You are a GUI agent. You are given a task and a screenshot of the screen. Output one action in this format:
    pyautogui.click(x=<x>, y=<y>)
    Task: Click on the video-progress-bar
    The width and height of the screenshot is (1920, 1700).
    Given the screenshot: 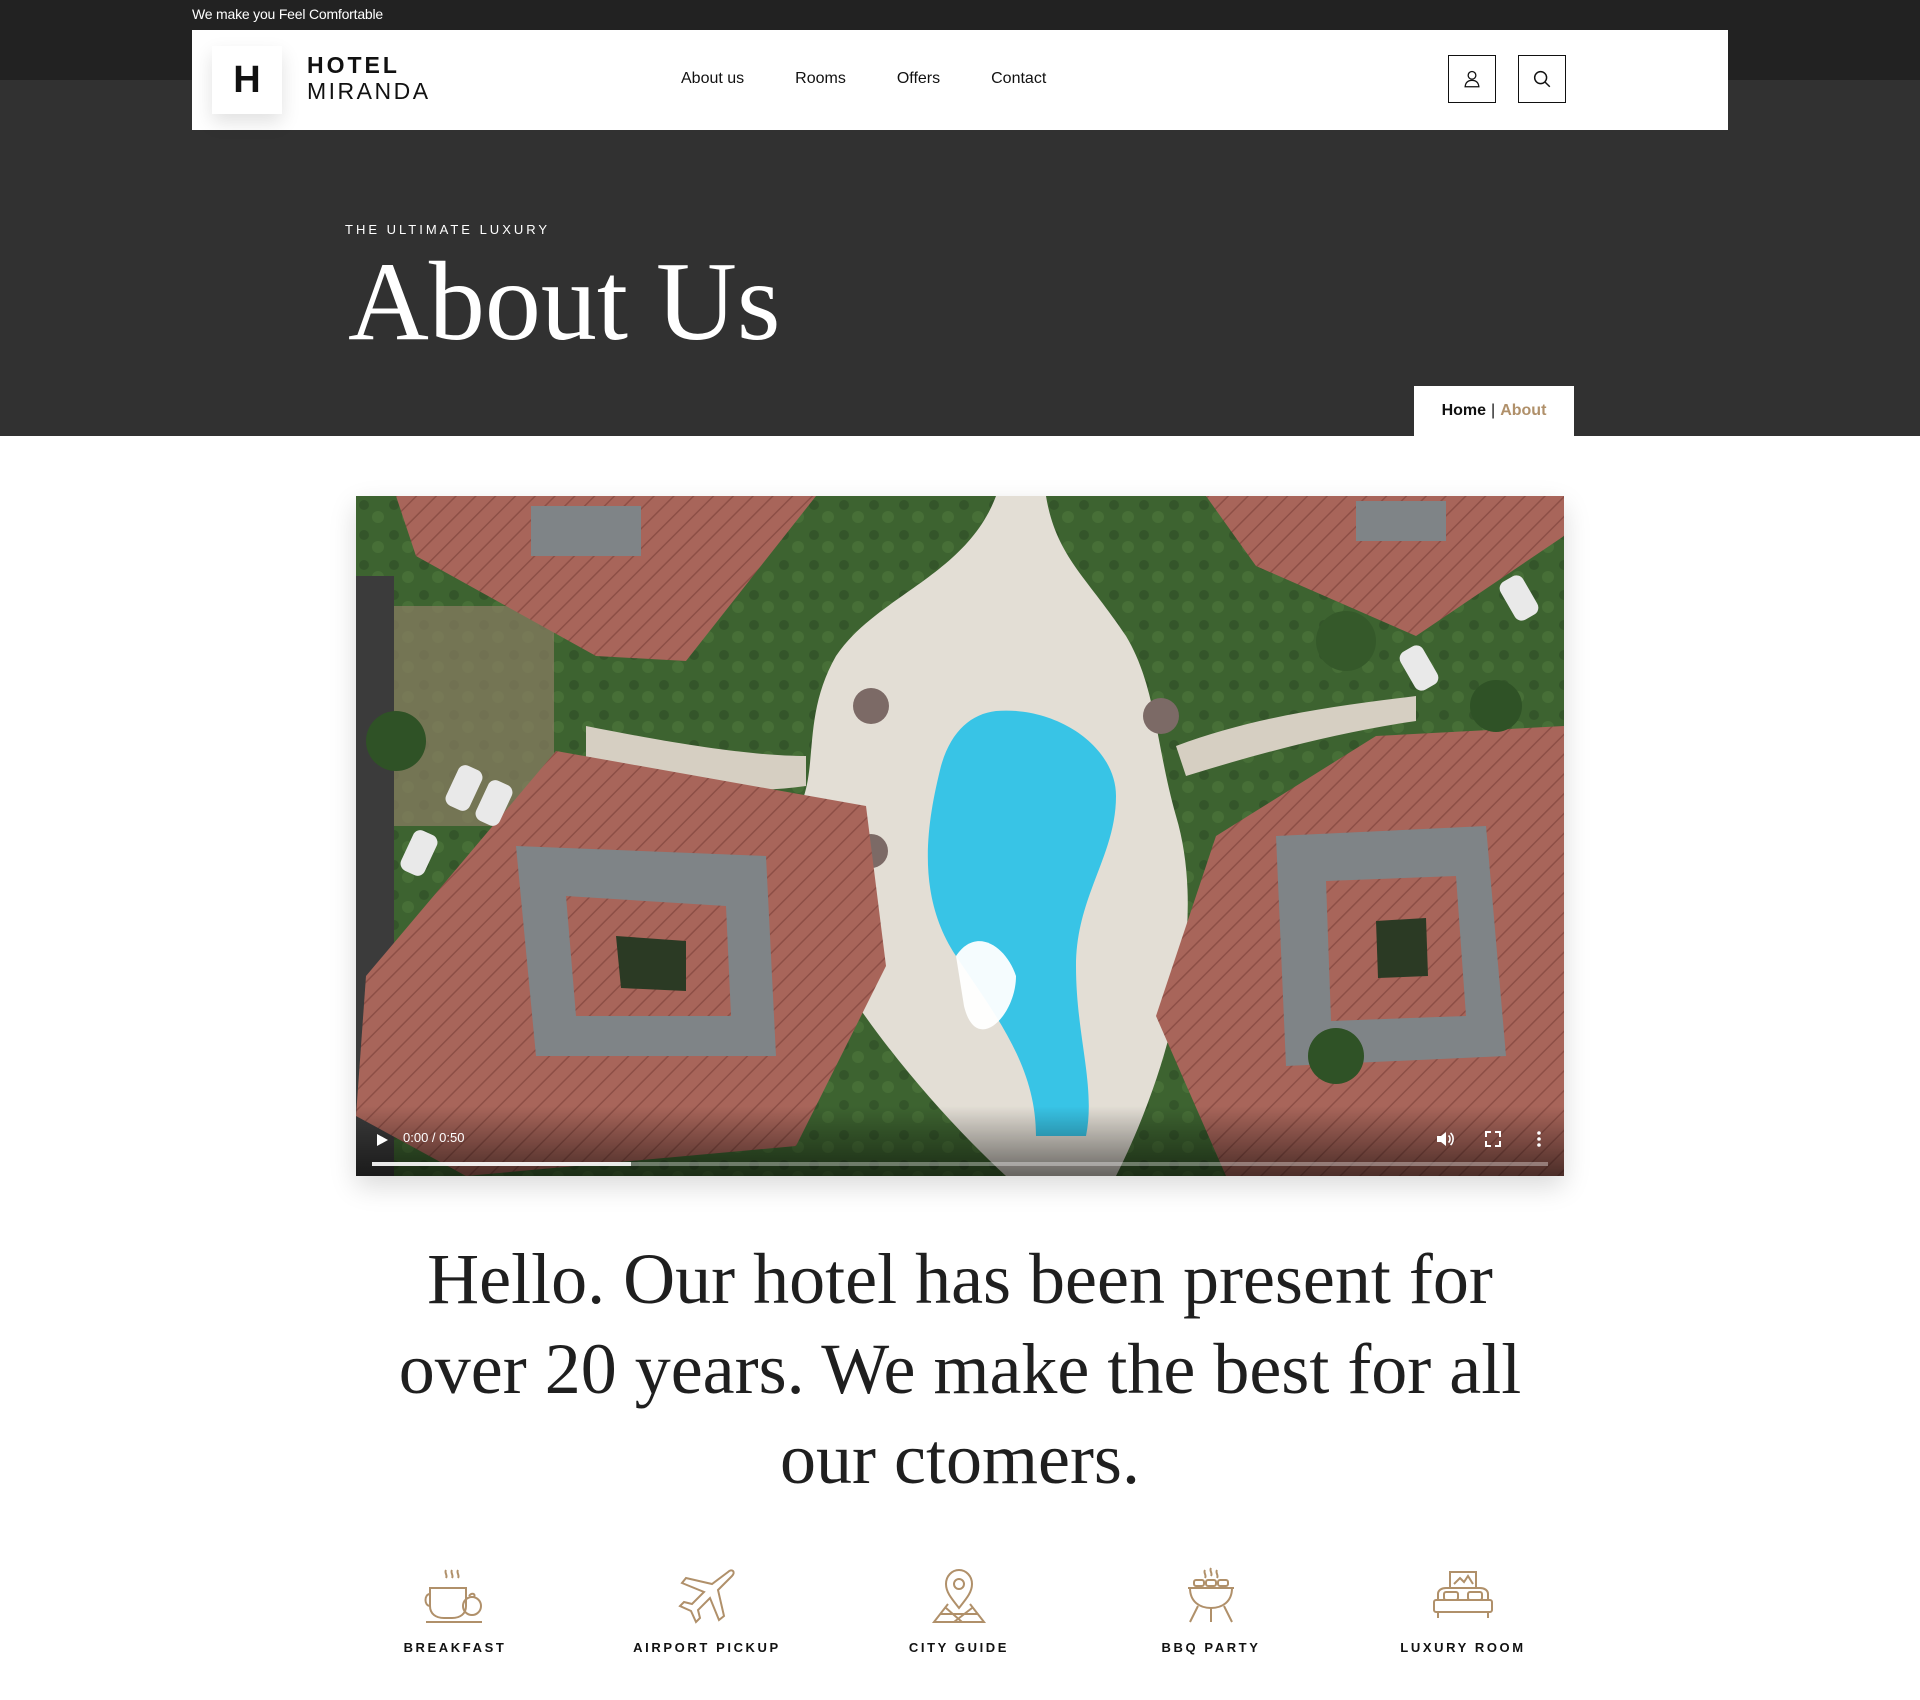 What is the action you would take?
    pyautogui.click(x=960, y=1164)
    